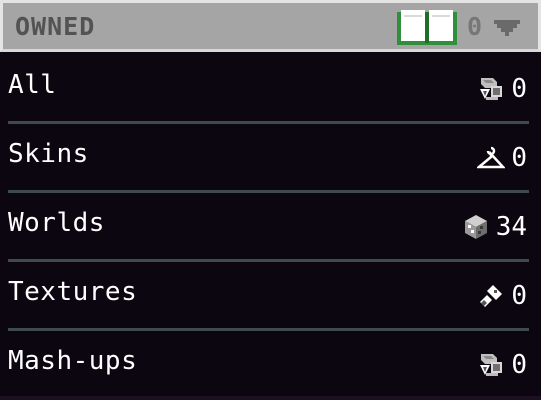  What do you see at coordinates (475, 227) in the screenshot?
I see `world-block-icon` at bounding box center [475, 227].